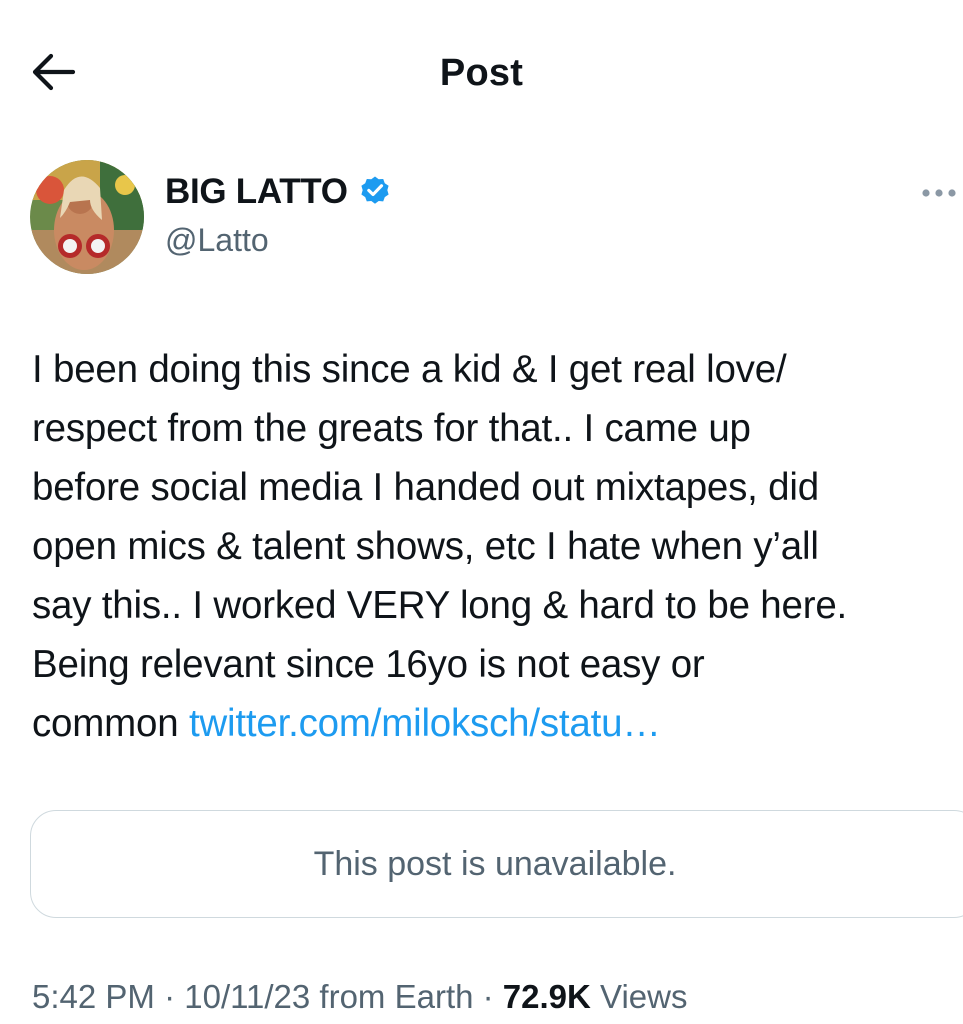 This screenshot has height=1024, width=963. I want to click on more-options-button, so click(941, 195).